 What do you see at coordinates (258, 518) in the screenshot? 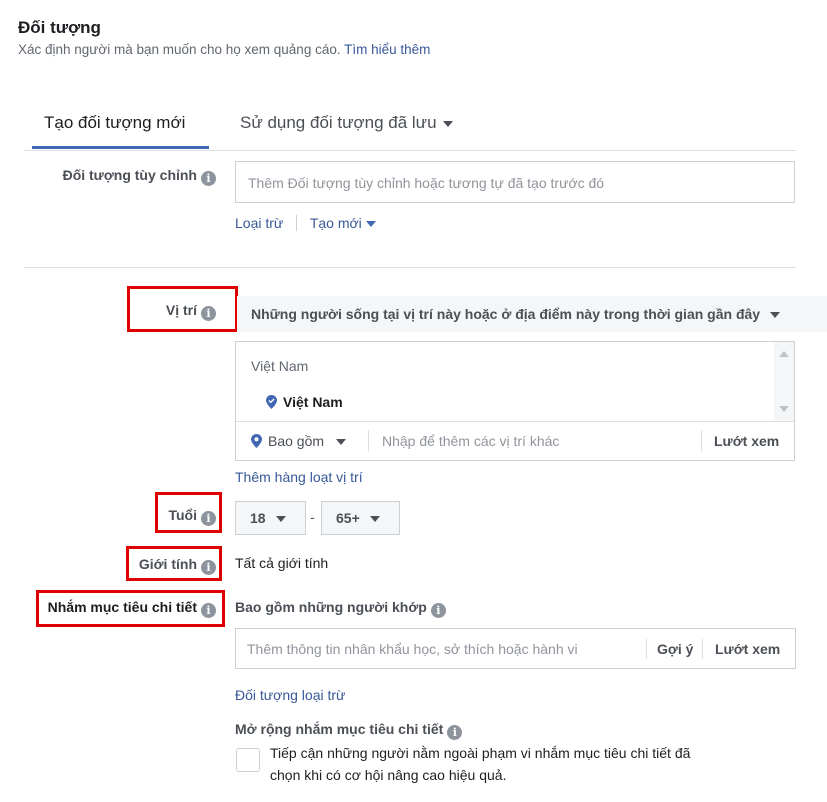
I see `age-min-value: 18` at bounding box center [258, 518].